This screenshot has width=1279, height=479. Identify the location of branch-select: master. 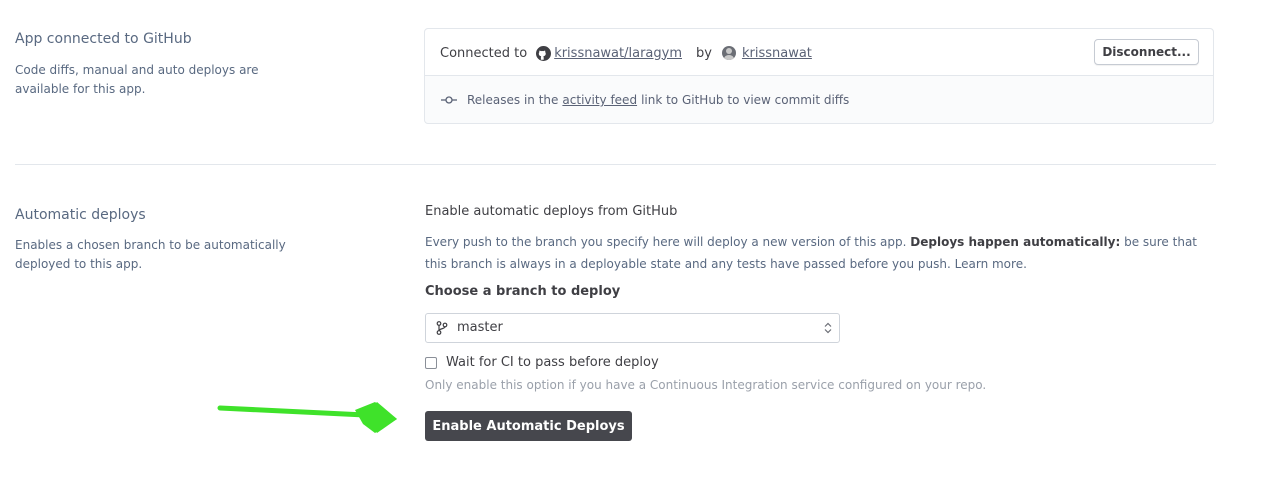
(632, 328).